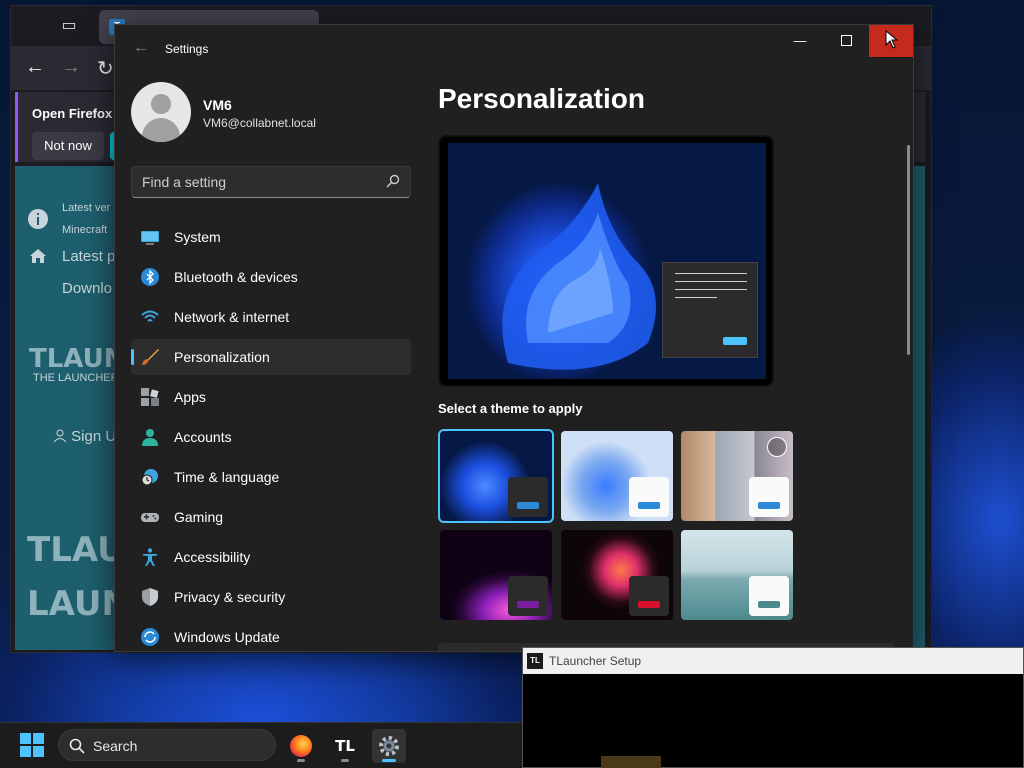  Describe the element at coordinates (150, 597) in the screenshot. I see `shield-icon` at that location.